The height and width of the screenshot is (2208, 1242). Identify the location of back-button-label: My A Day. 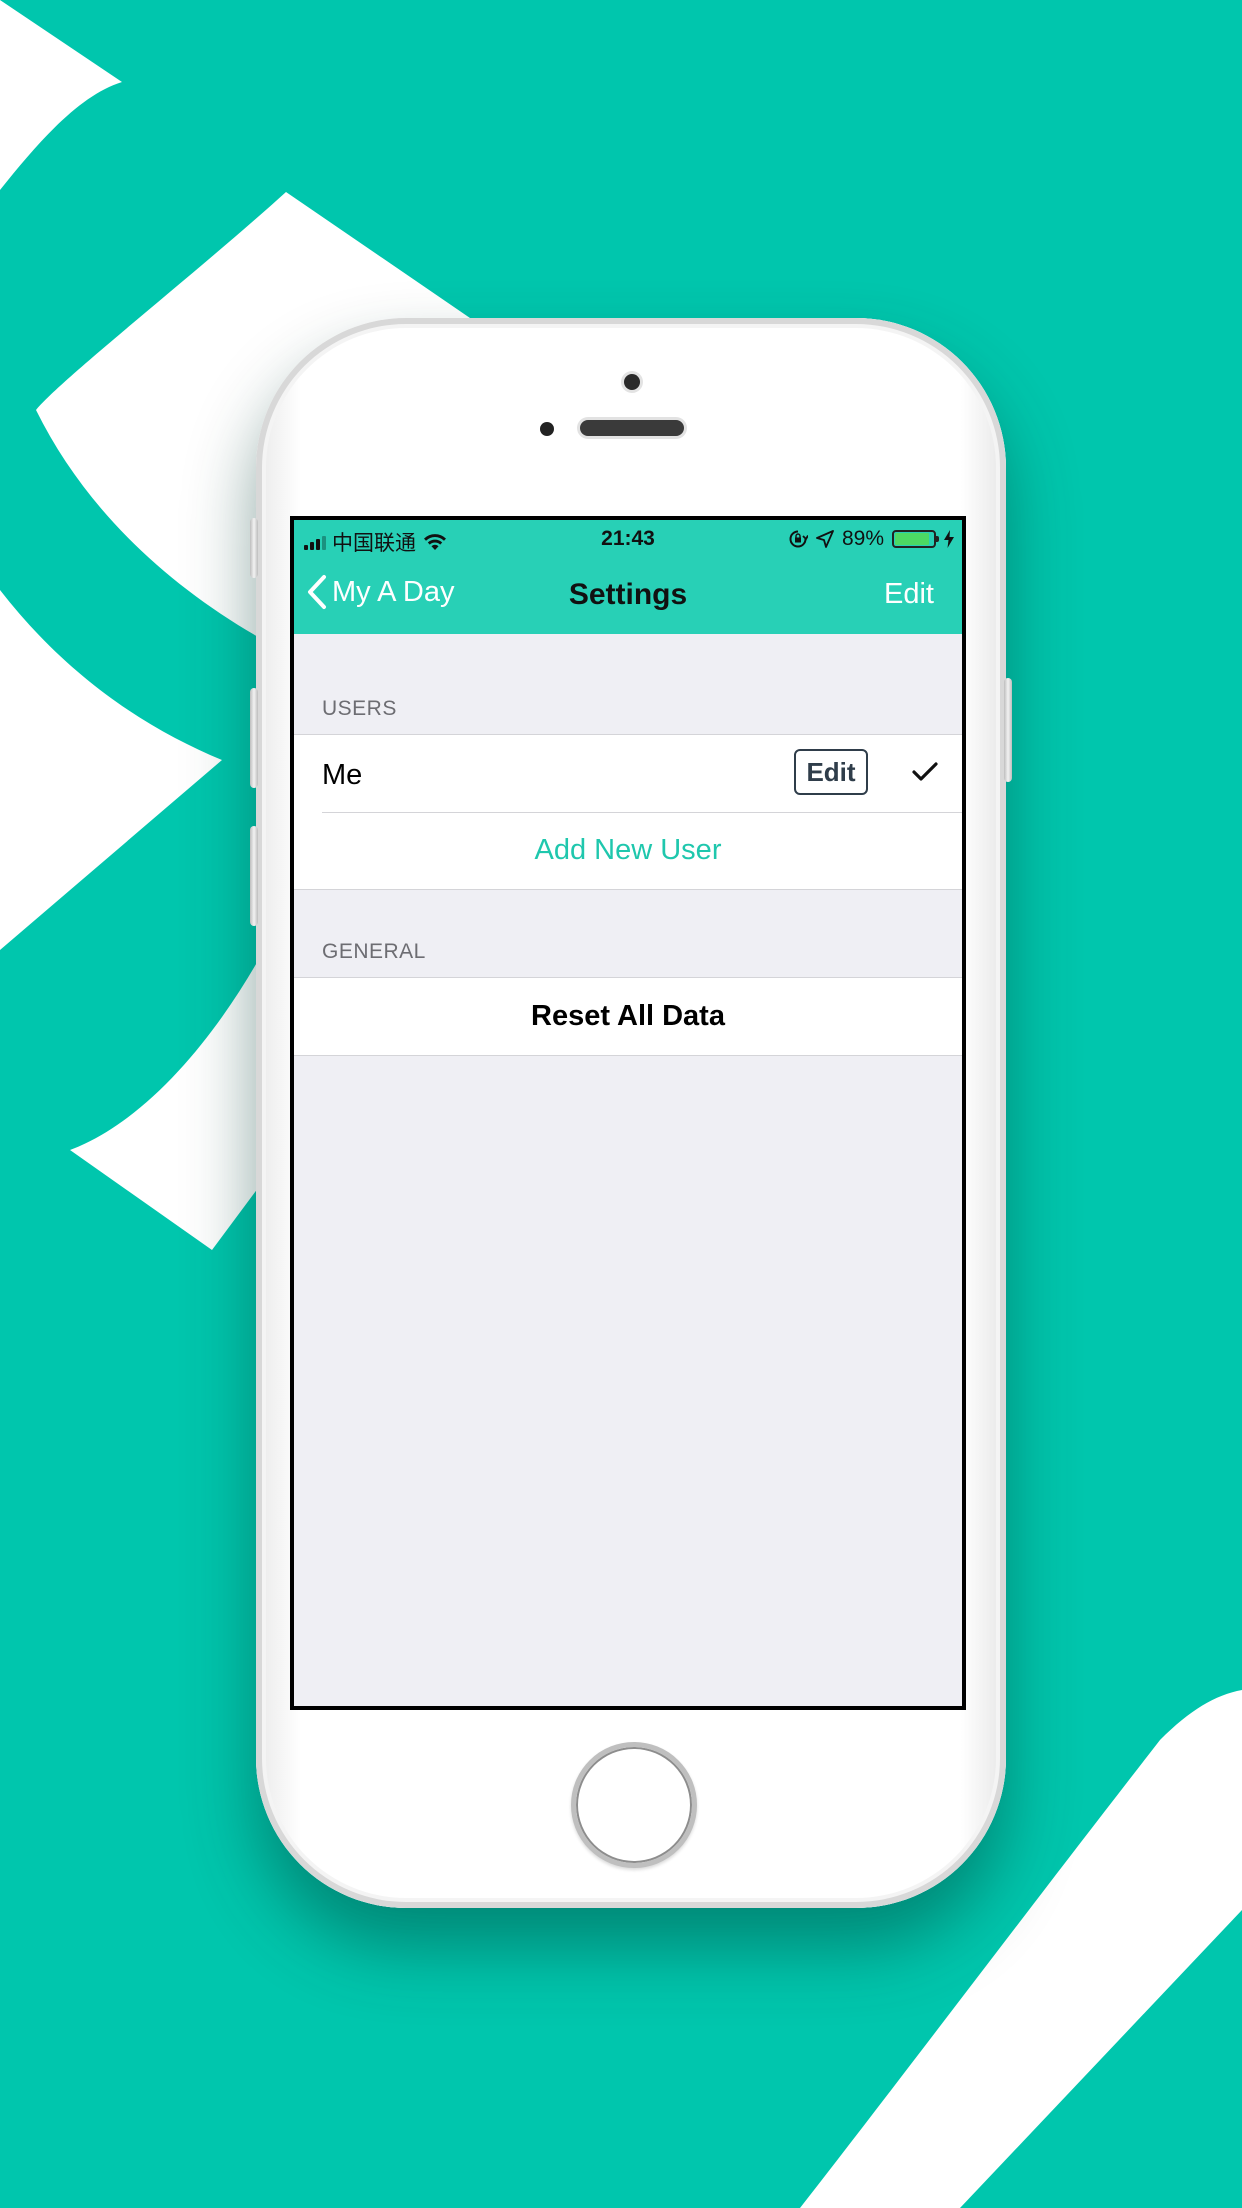
(393, 591).